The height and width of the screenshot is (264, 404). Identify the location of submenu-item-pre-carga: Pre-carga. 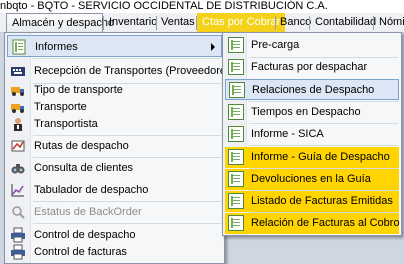
(312, 45).